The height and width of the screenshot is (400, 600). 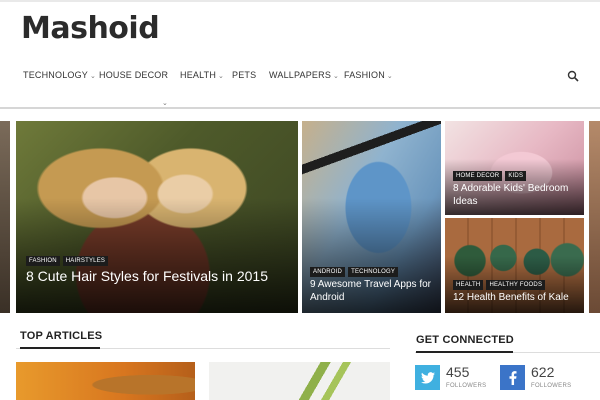 I want to click on nav-label: FASHION, so click(x=364, y=75).